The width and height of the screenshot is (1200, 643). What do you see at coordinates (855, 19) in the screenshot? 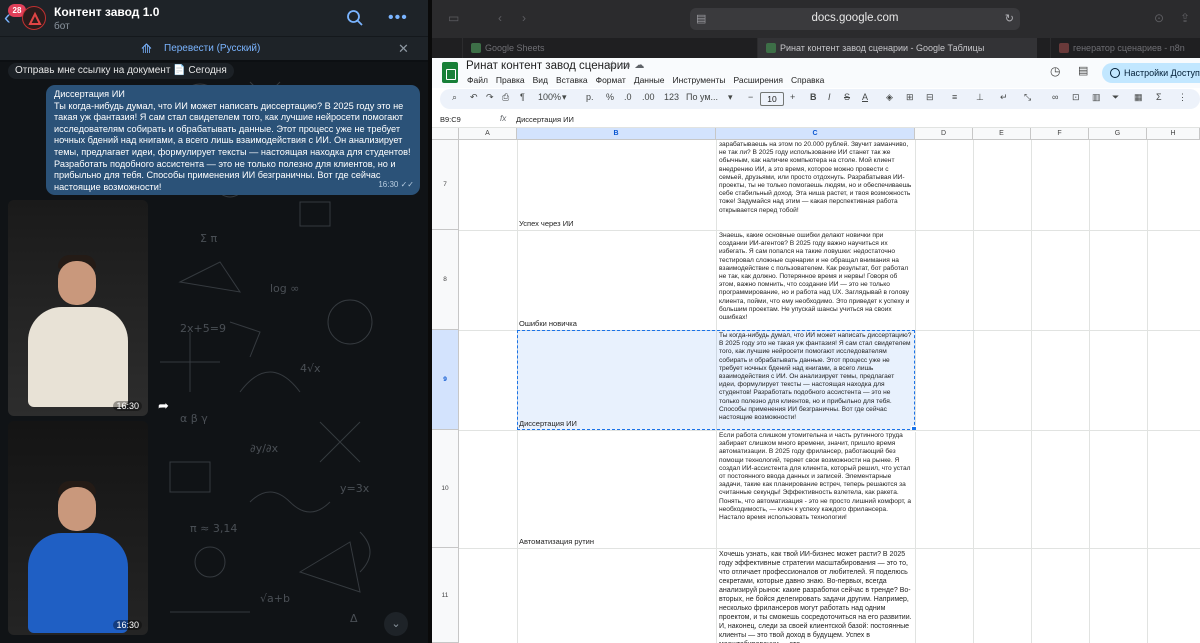
I see `address-bar: ▤ docs.google.com ↻` at bounding box center [855, 19].